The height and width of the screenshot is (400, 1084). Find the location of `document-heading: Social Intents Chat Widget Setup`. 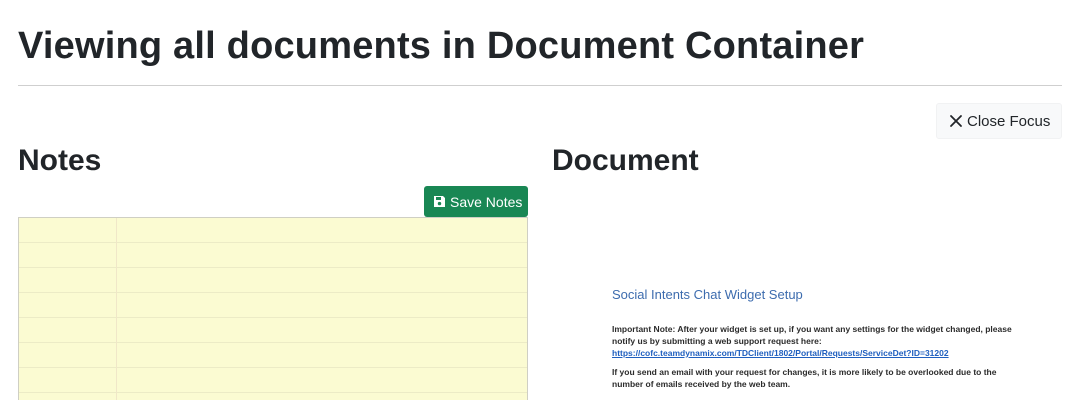

document-heading: Social Intents Chat Widget Setup is located at coordinates (707, 294).